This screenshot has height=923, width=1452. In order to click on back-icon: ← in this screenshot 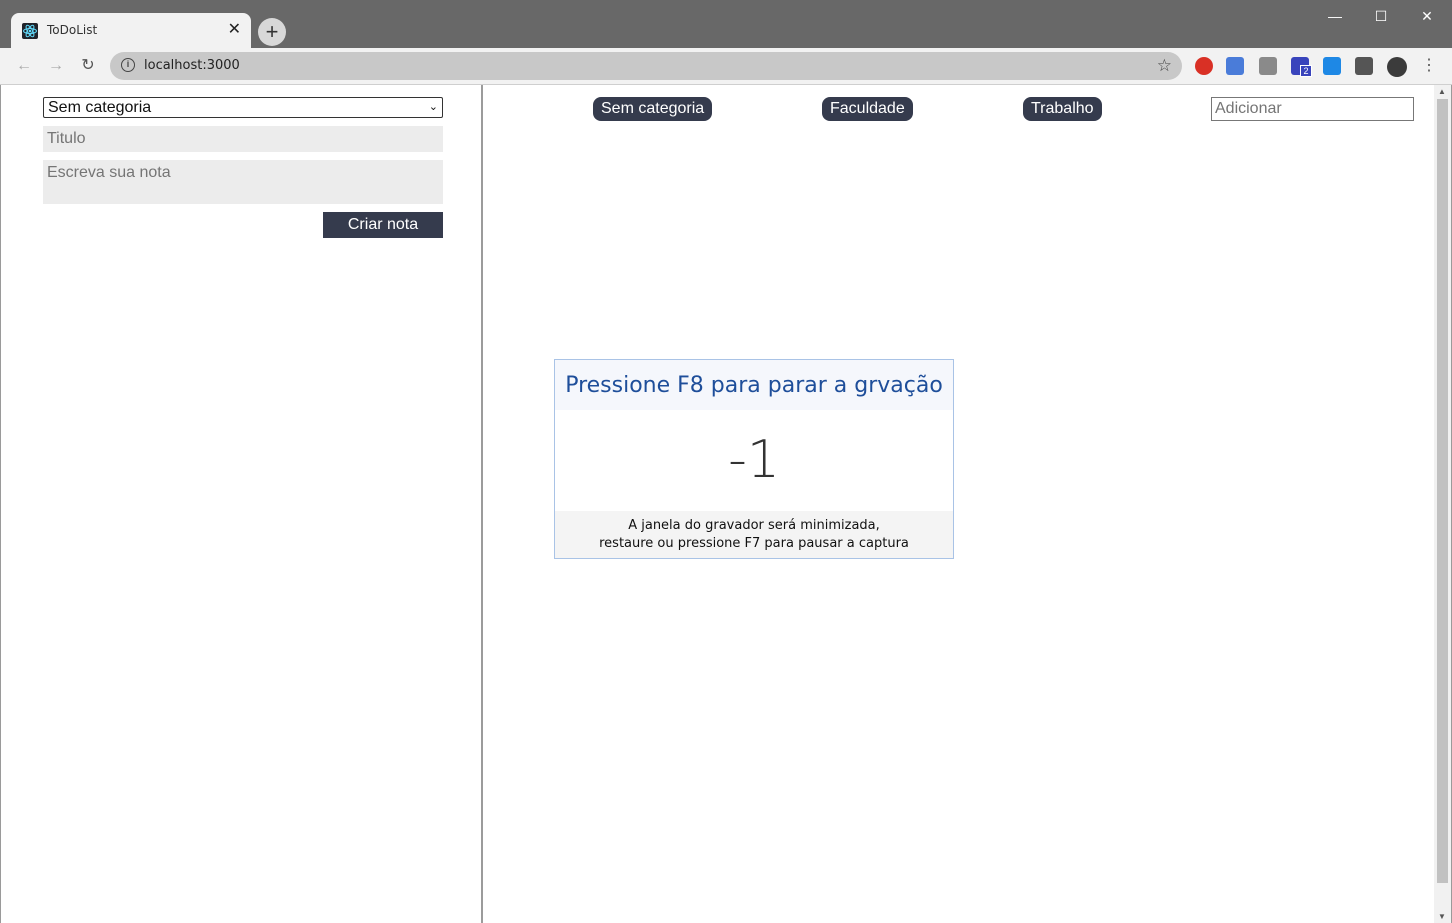, I will do `click(24, 66)`.